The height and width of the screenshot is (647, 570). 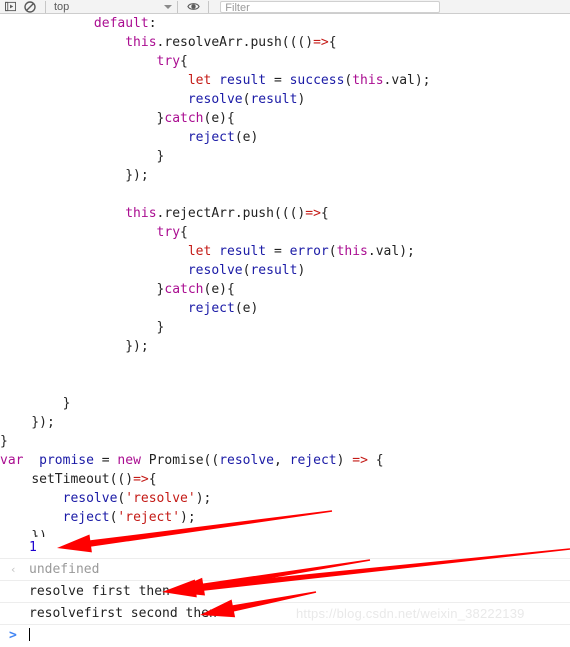 What do you see at coordinates (285, 289) in the screenshot?
I see `code-line: }catch(e){` at bounding box center [285, 289].